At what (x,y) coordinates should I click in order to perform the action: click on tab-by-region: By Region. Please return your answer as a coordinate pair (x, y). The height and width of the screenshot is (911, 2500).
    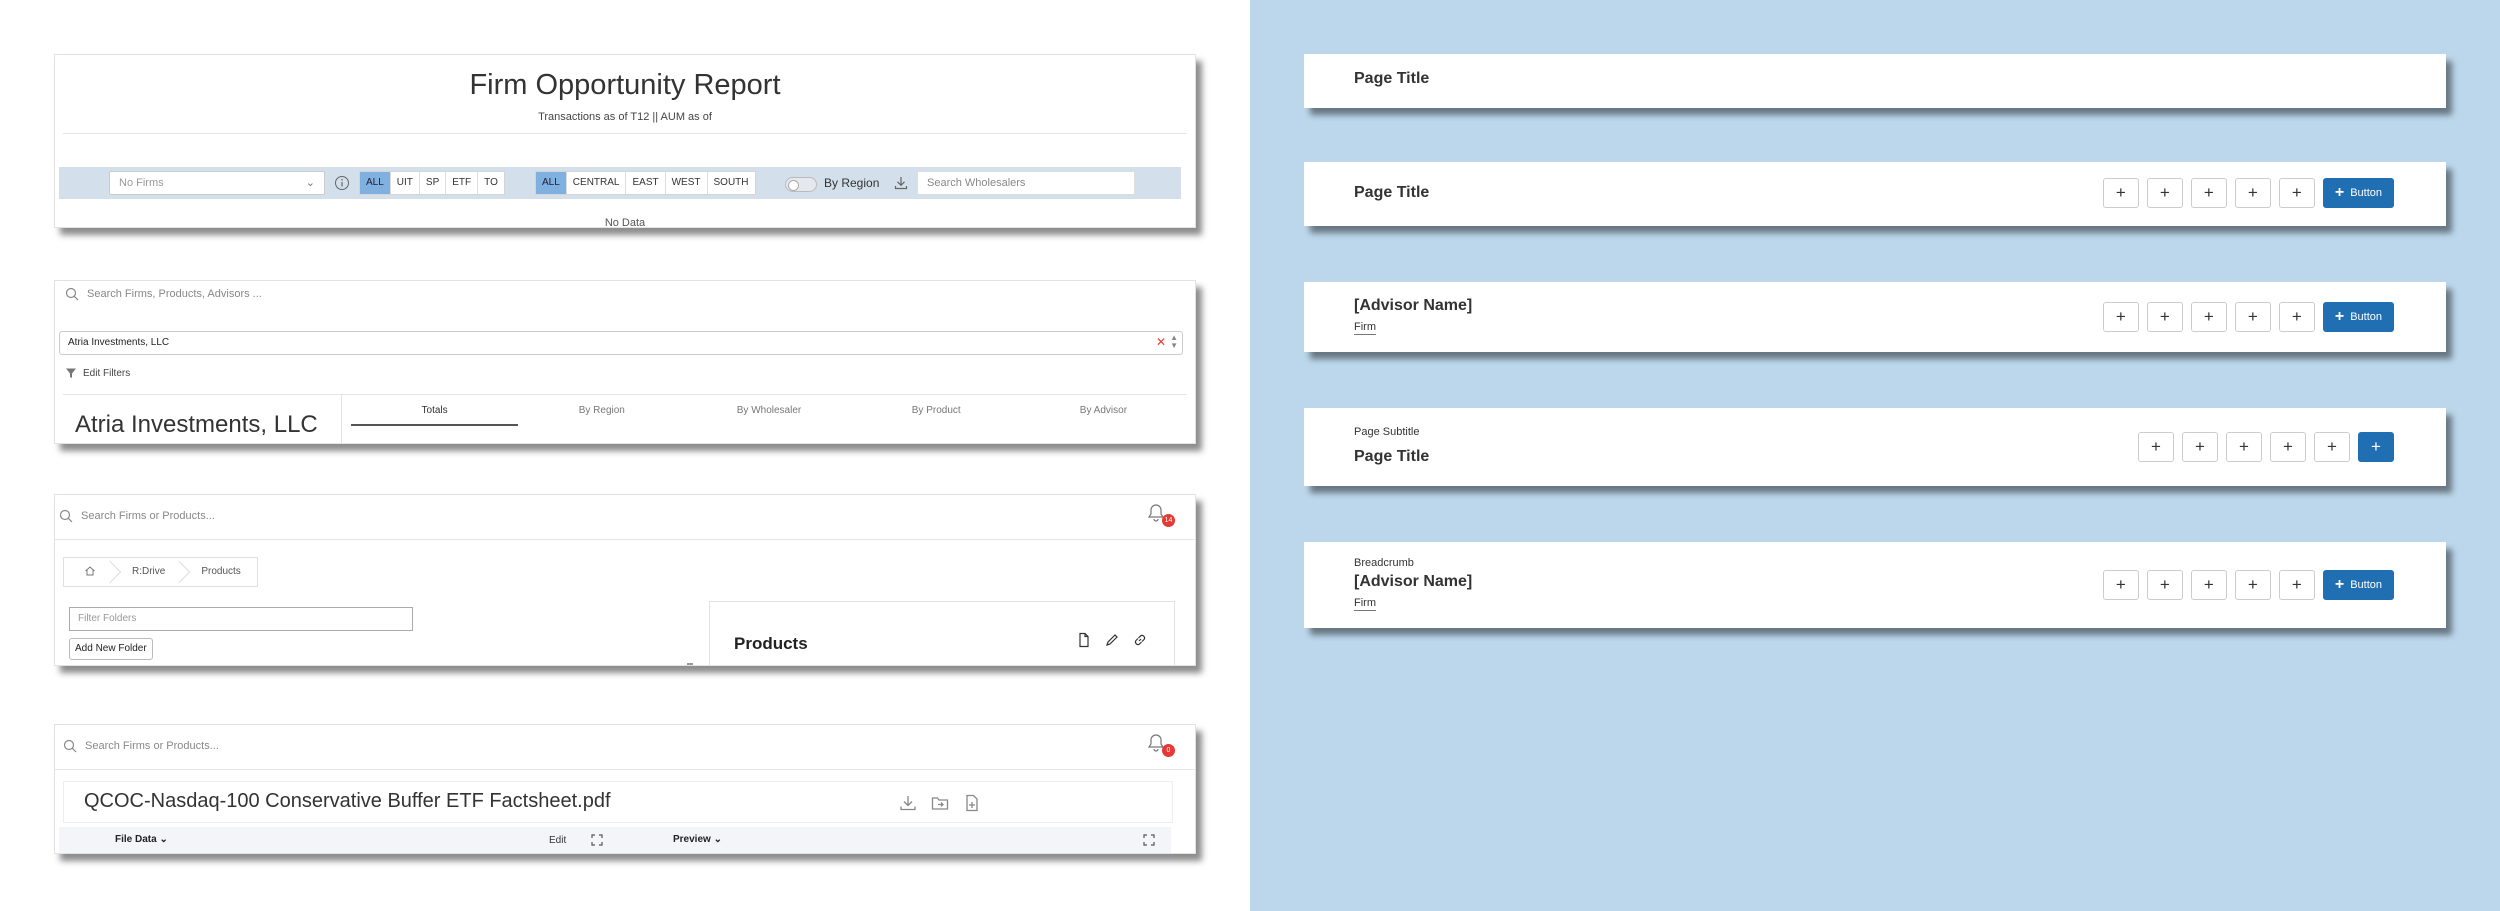
    Looking at the image, I should click on (601, 415).